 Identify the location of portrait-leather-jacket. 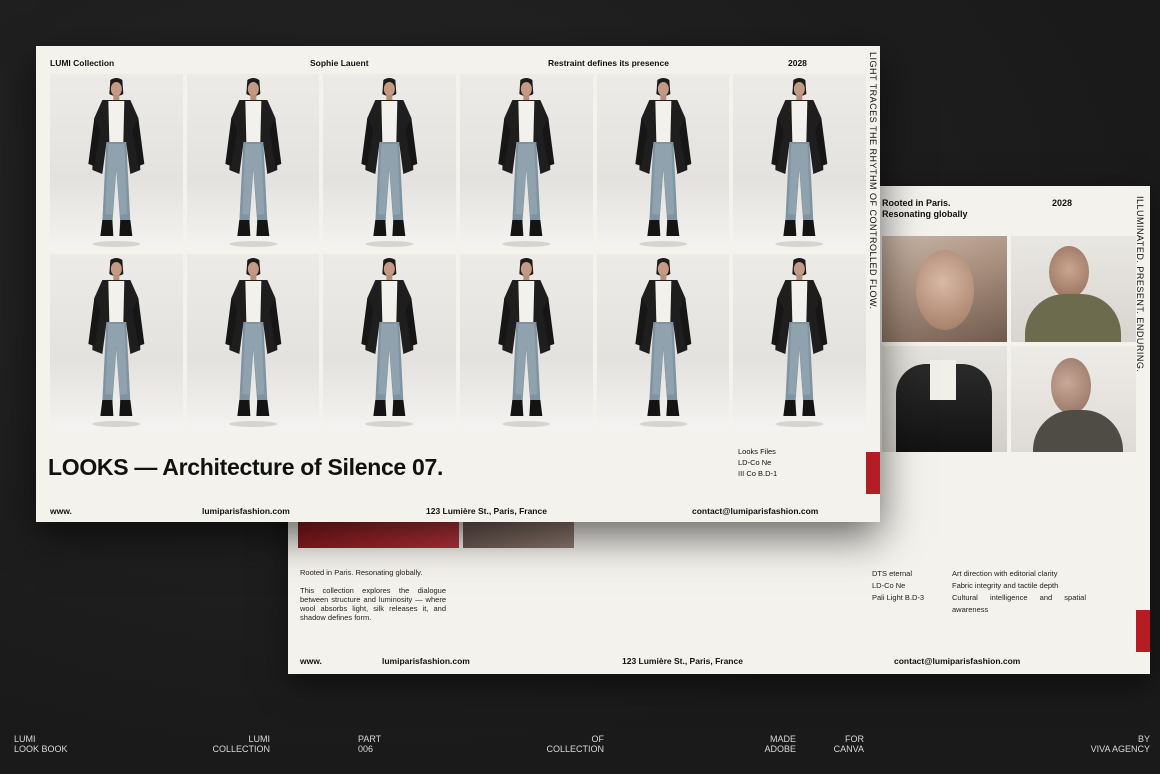
(944, 399).